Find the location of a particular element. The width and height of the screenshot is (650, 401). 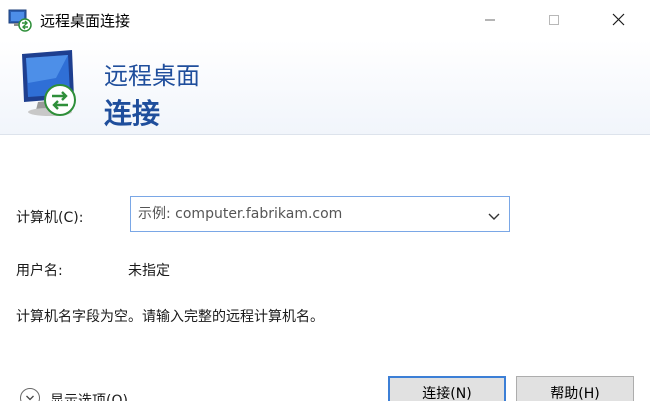

computer-input is located at coordinates (306, 214).